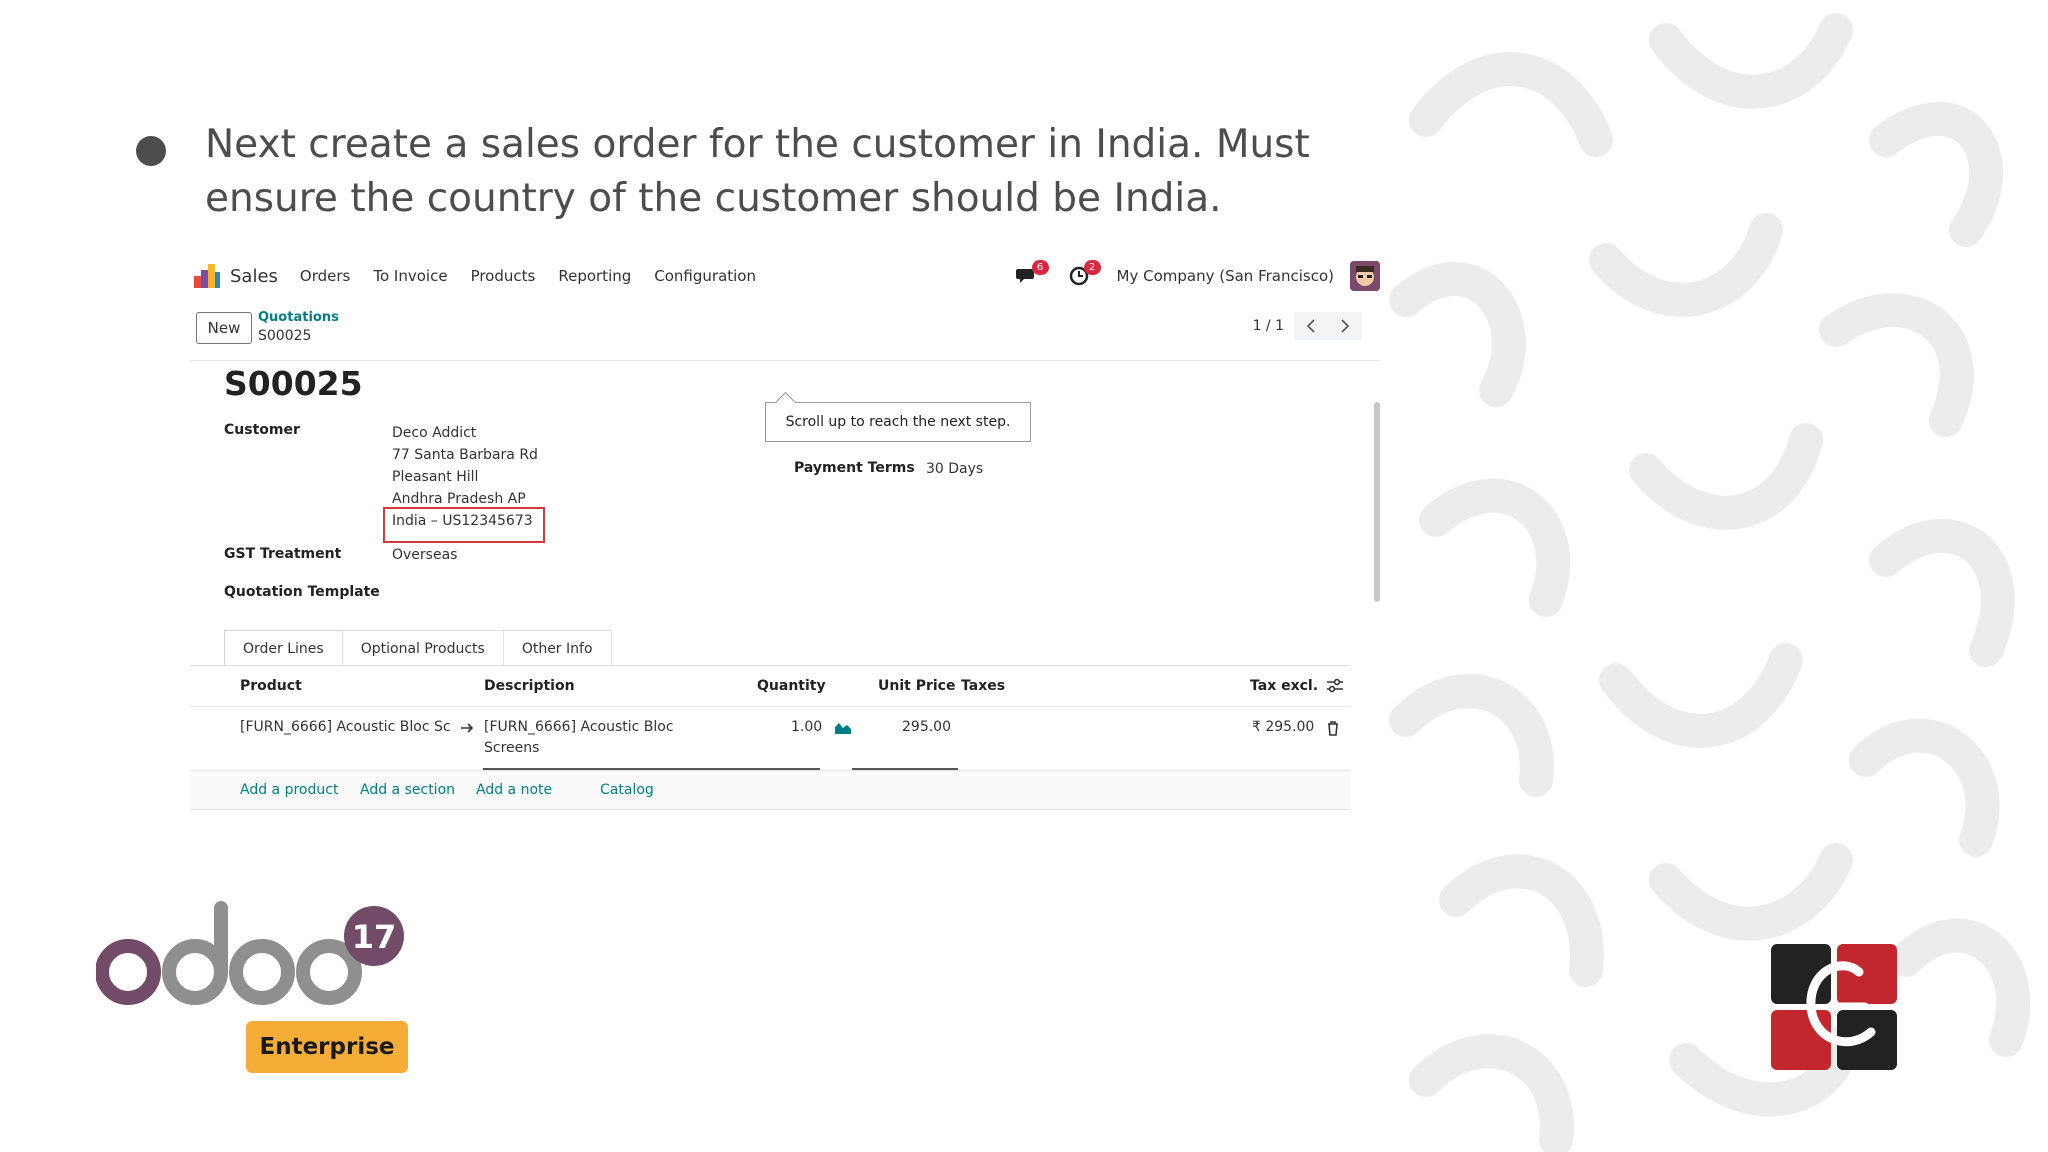 The width and height of the screenshot is (2048, 1152). What do you see at coordinates (224, 328) in the screenshot?
I see `new-button: New` at bounding box center [224, 328].